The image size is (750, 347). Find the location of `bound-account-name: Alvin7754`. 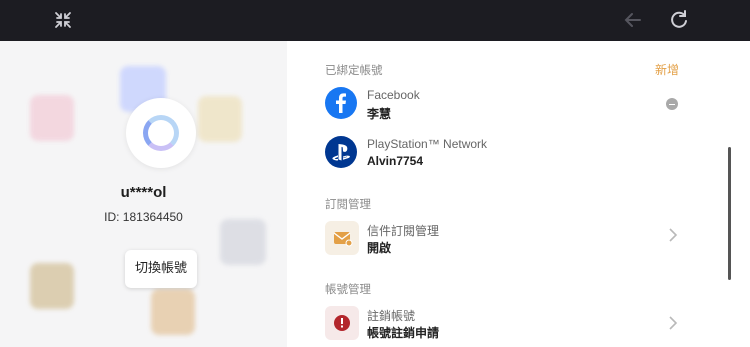

bound-account-name: Alvin7754 is located at coordinates (395, 161).